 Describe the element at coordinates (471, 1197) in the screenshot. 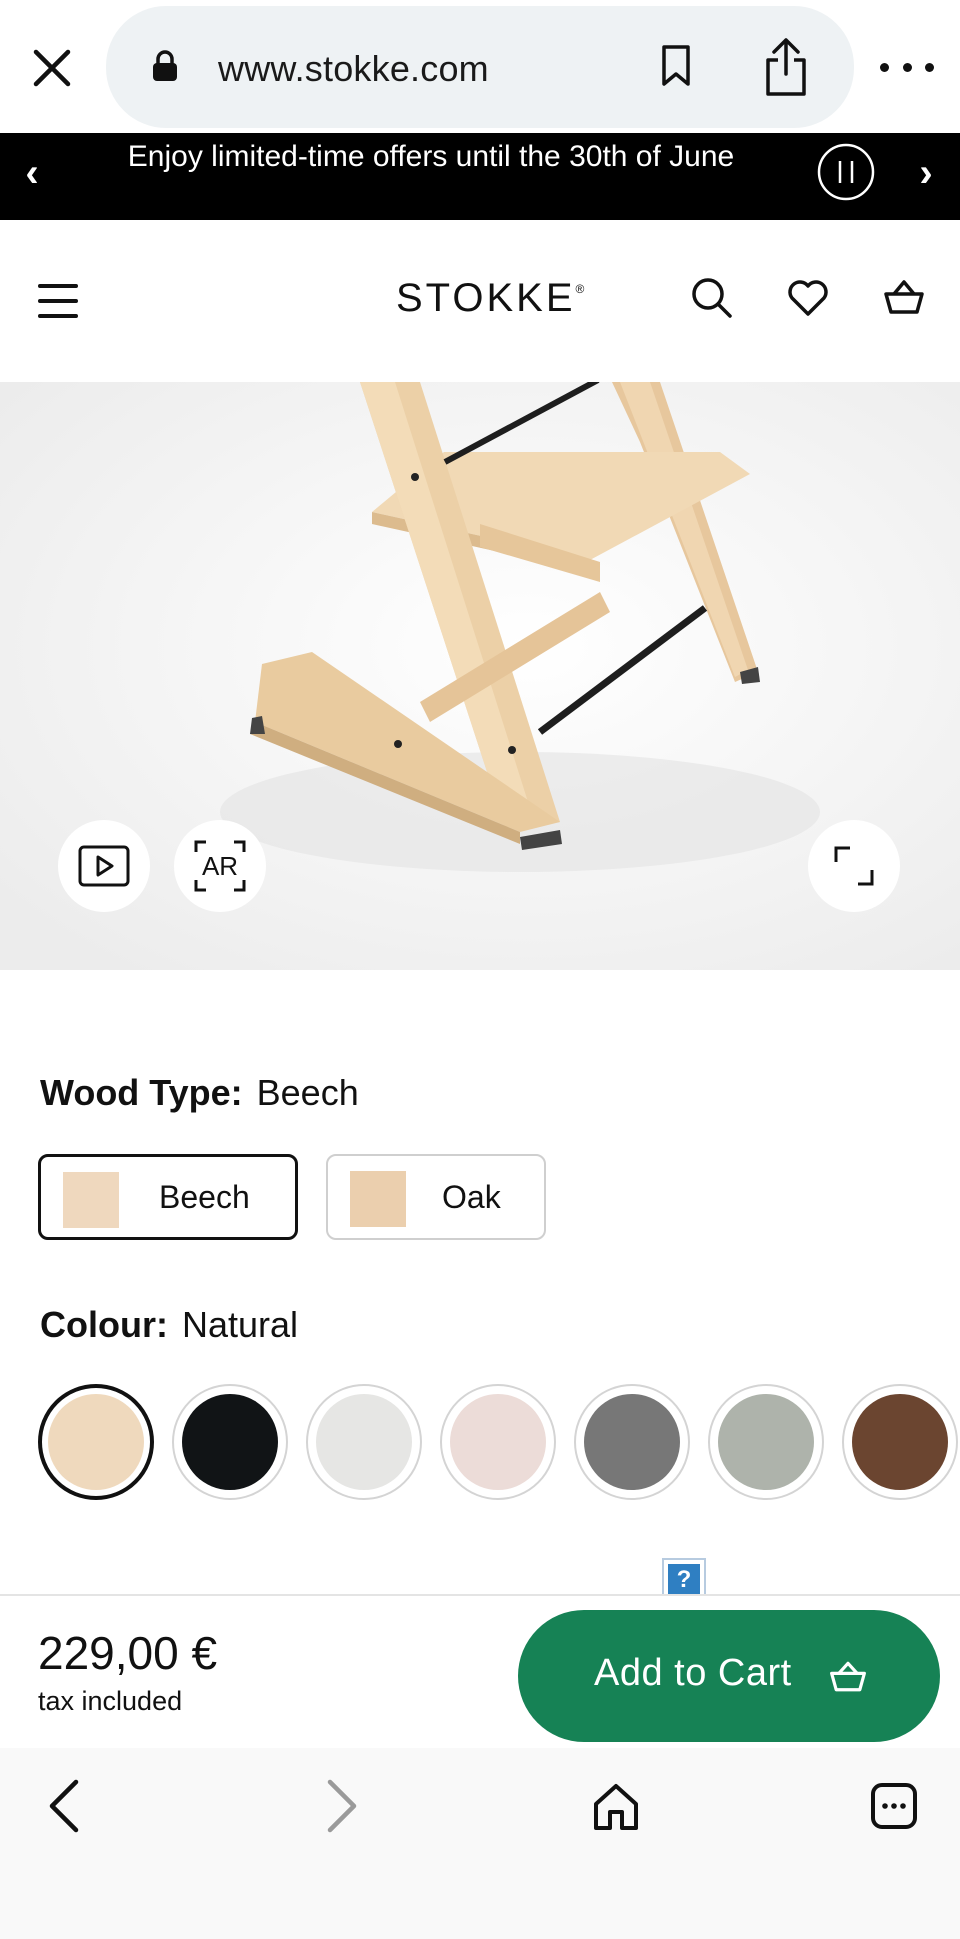

I see `wood-option-label: Oak` at that location.